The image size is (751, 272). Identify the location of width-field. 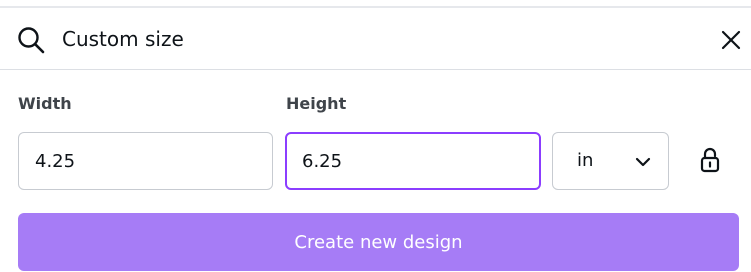
(145, 161).